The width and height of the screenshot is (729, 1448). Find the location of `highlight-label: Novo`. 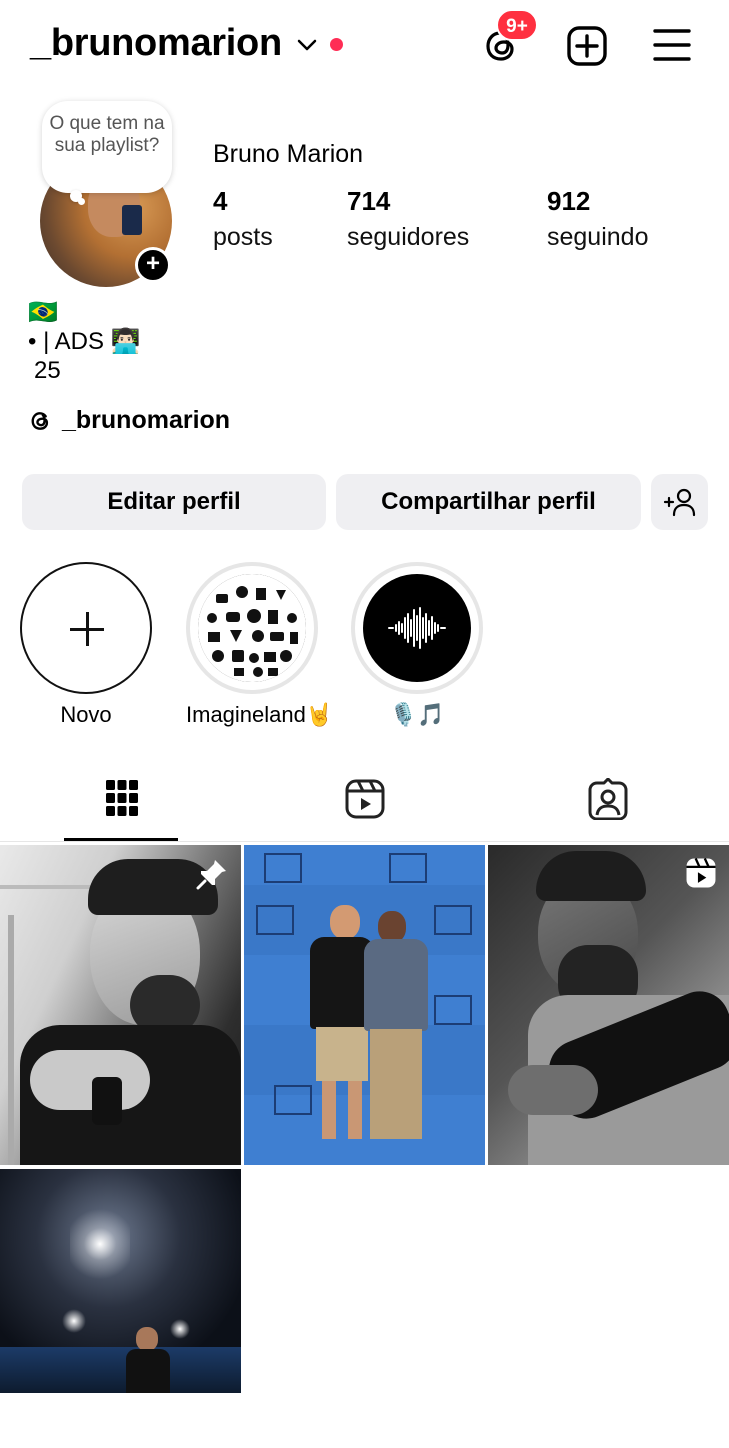

highlight-label: Novo is located at coordinates (86, 714).